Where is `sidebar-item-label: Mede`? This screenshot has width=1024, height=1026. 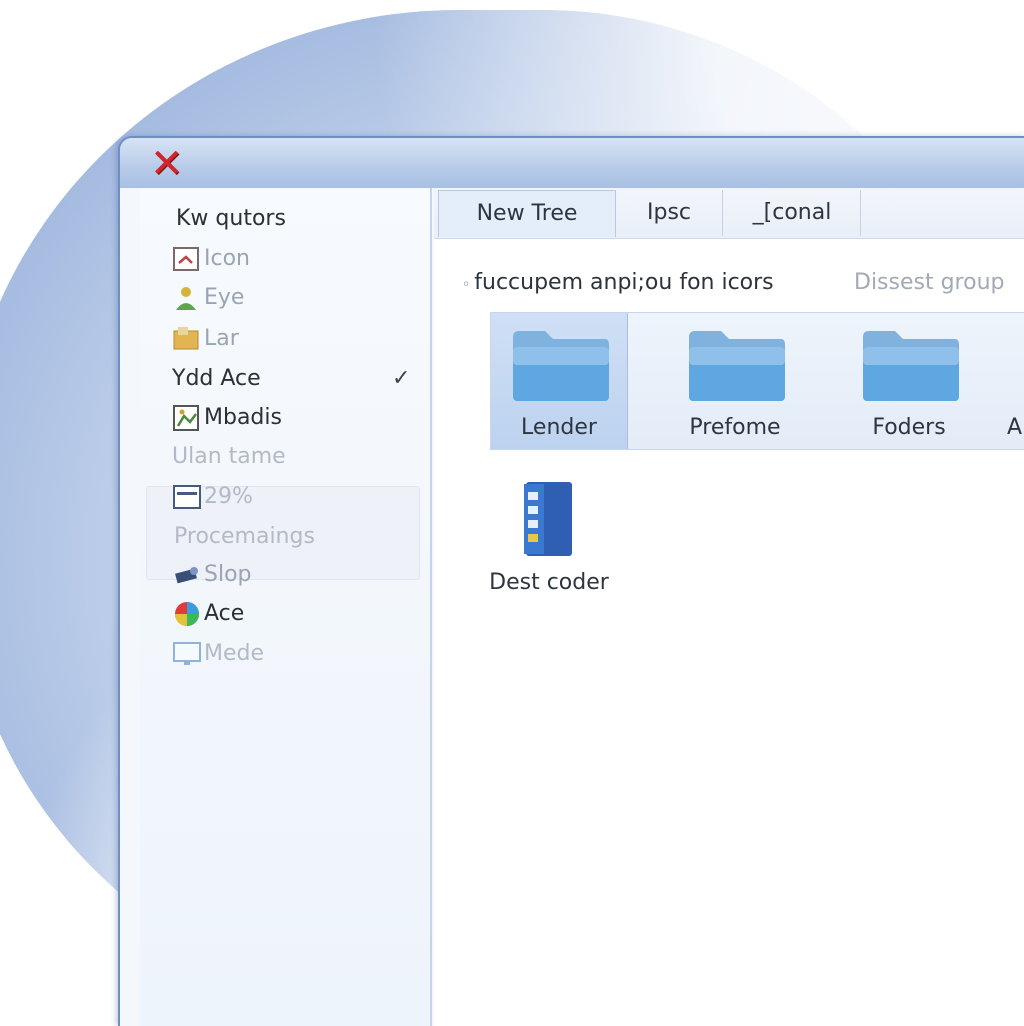 sidebar-item-label: Mede is located at coordinates (234, 653).